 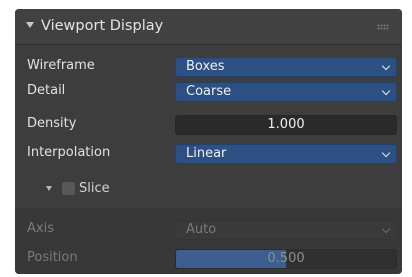 What do you see at coordinates (52, 257) in the screenshot?
I see `position-label: Position` at bounding box center [52, 257].